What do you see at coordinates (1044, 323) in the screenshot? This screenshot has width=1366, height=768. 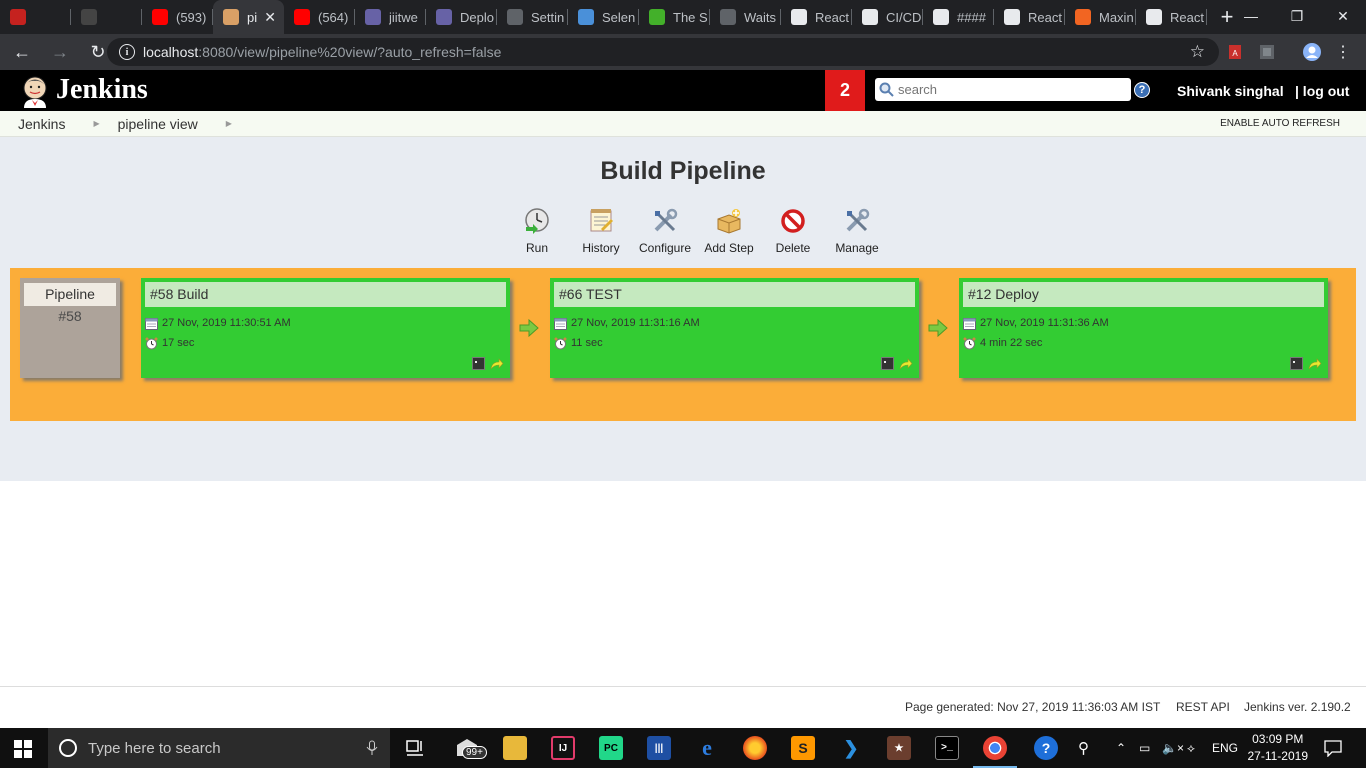 I see `stage-date: 27 Nov, 2019 11:31:36 AM` at bounding box center [1044, 323].